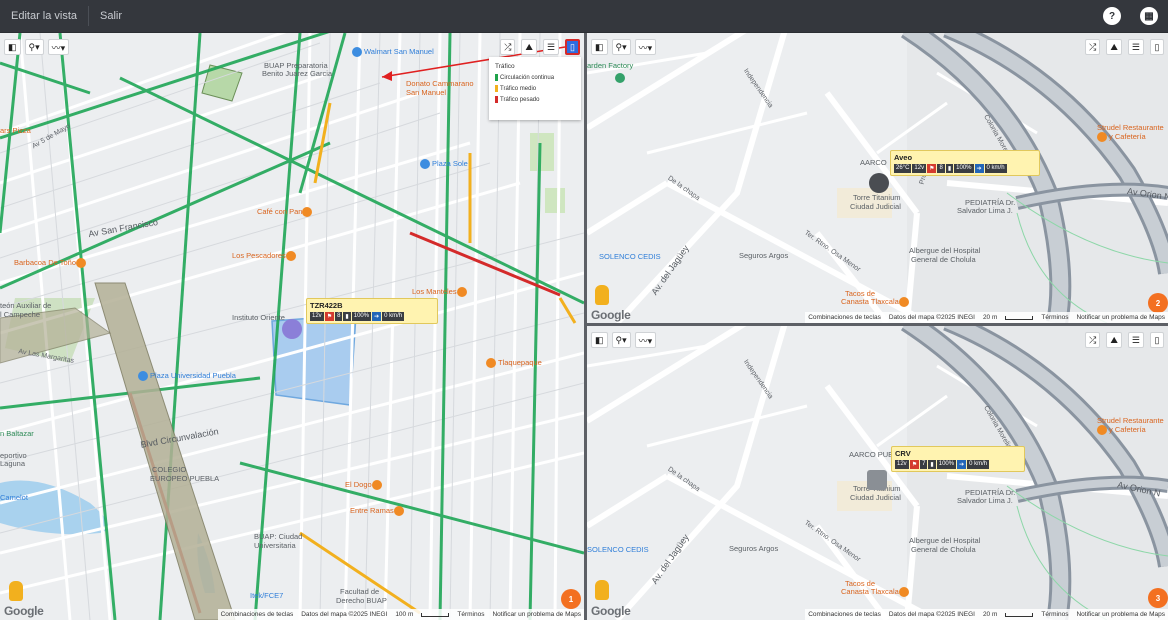 This screenshot has width=1168, height=620. What do you see at coordinates (1158, 598) in the screenshot?
I see `cluster-badge: 3` at bounding box center [1158, 598].